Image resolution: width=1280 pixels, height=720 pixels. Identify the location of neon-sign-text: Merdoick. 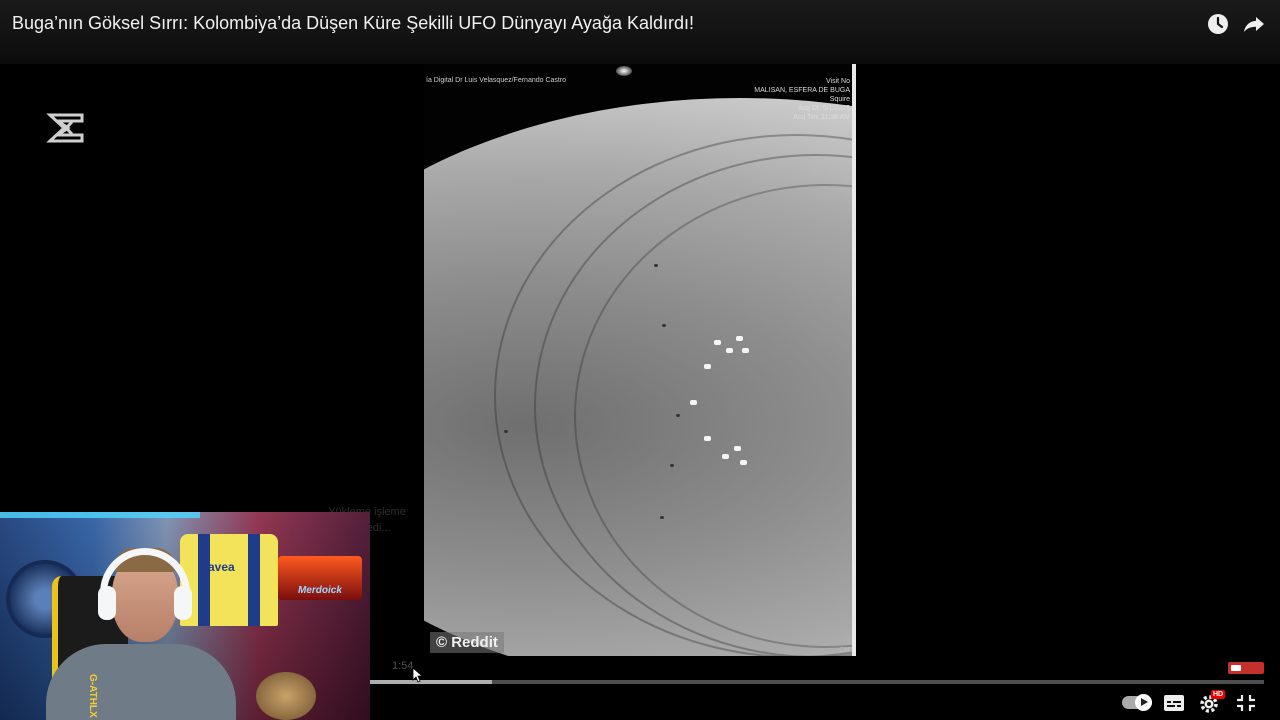
(320, 590).